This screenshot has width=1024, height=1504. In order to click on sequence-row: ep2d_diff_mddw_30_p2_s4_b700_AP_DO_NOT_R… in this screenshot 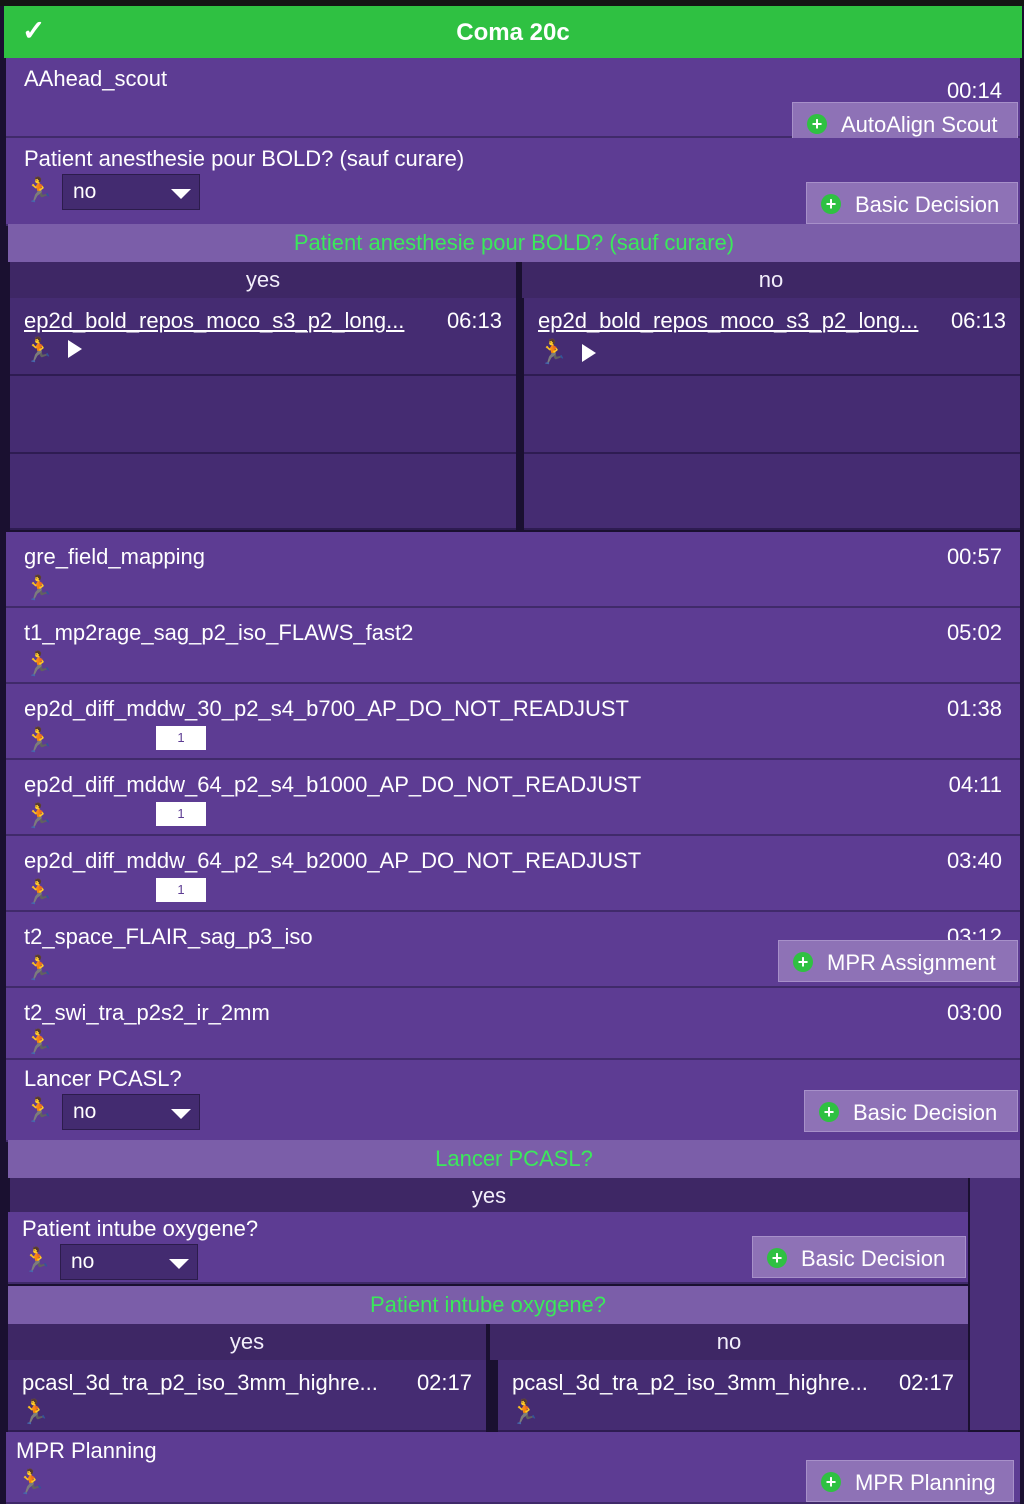, I will do `click(513, 722)`.